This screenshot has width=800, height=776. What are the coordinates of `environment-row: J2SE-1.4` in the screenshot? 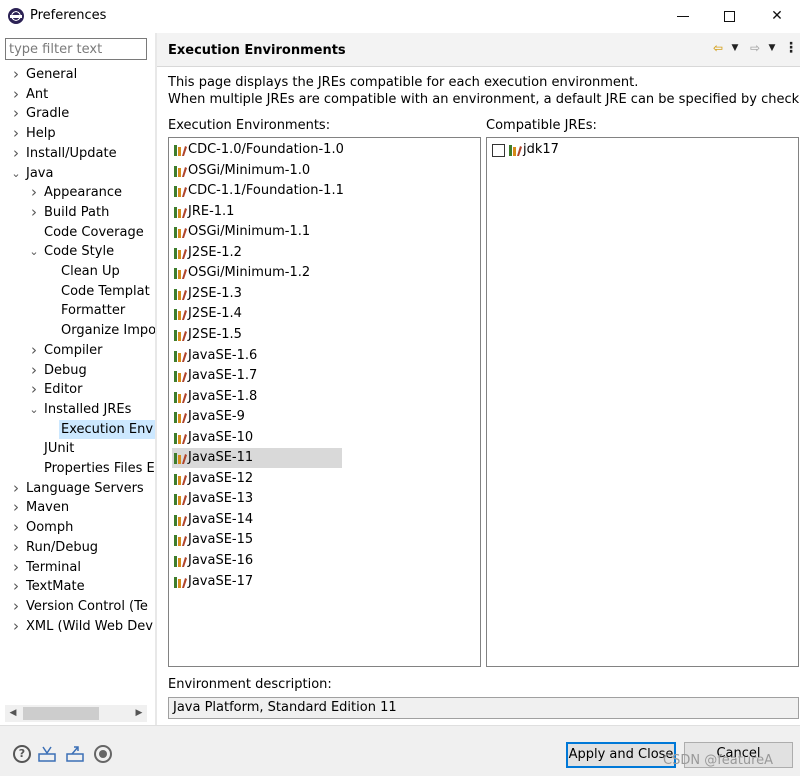 It's located at (257, 314).